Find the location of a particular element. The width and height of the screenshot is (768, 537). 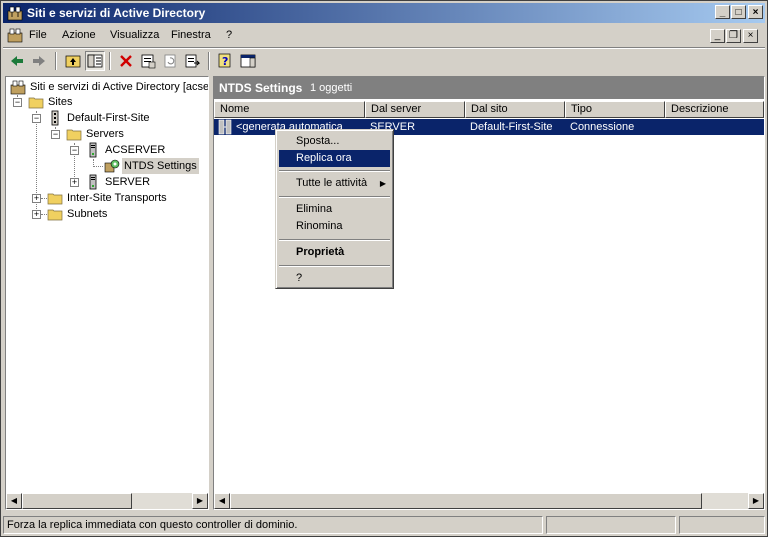

expand-subnets-toggle: + is located at coordinates (36, 214).